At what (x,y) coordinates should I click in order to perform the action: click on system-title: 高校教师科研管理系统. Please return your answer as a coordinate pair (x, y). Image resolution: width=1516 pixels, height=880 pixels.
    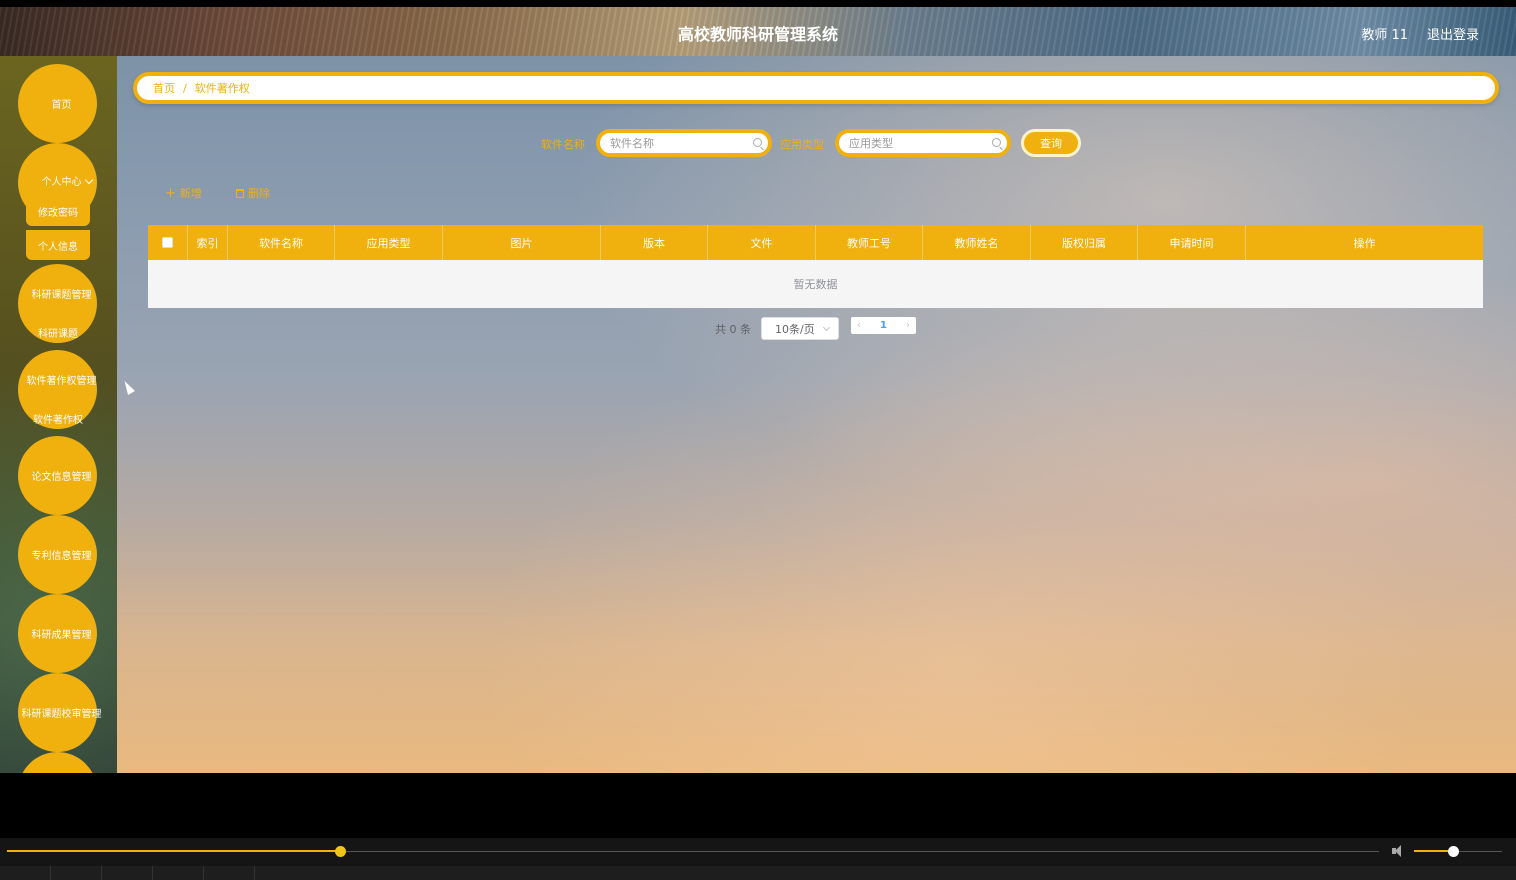
    Looking at the image, I should click on (757, 34).